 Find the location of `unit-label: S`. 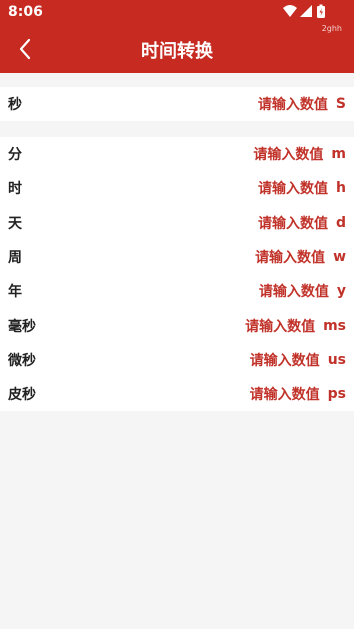

unit-label: S is located at coordinates (340, 104).